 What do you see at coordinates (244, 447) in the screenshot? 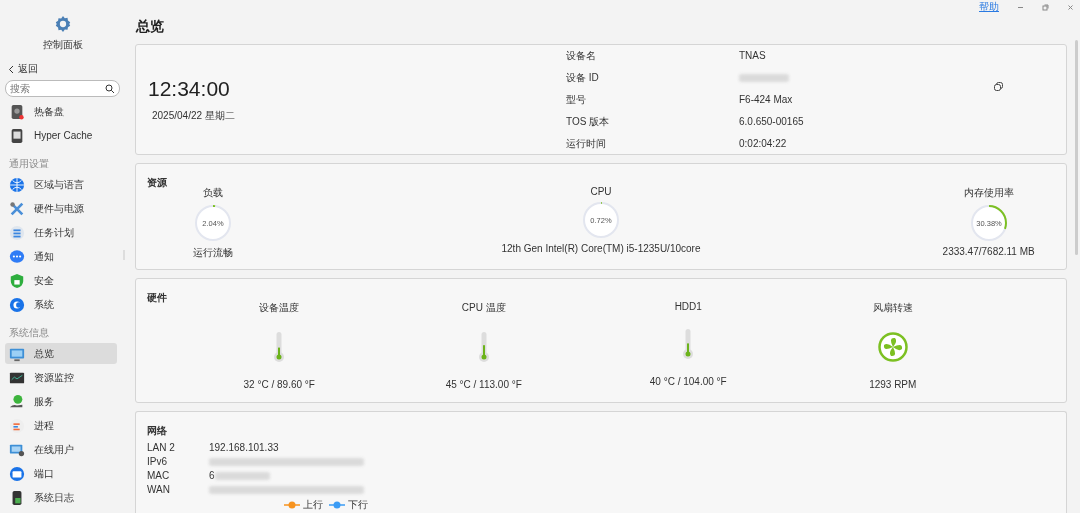
I see `network-value: 192.168.101.33` at bounding box center [244, 447].